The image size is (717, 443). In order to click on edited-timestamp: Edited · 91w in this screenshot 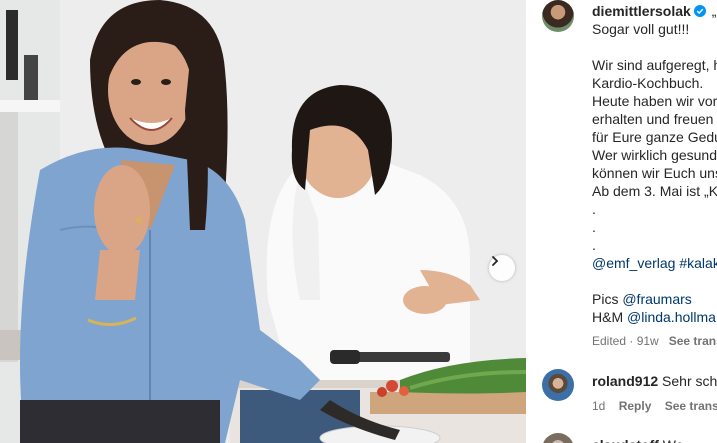, I will do `click(625, 341)`.